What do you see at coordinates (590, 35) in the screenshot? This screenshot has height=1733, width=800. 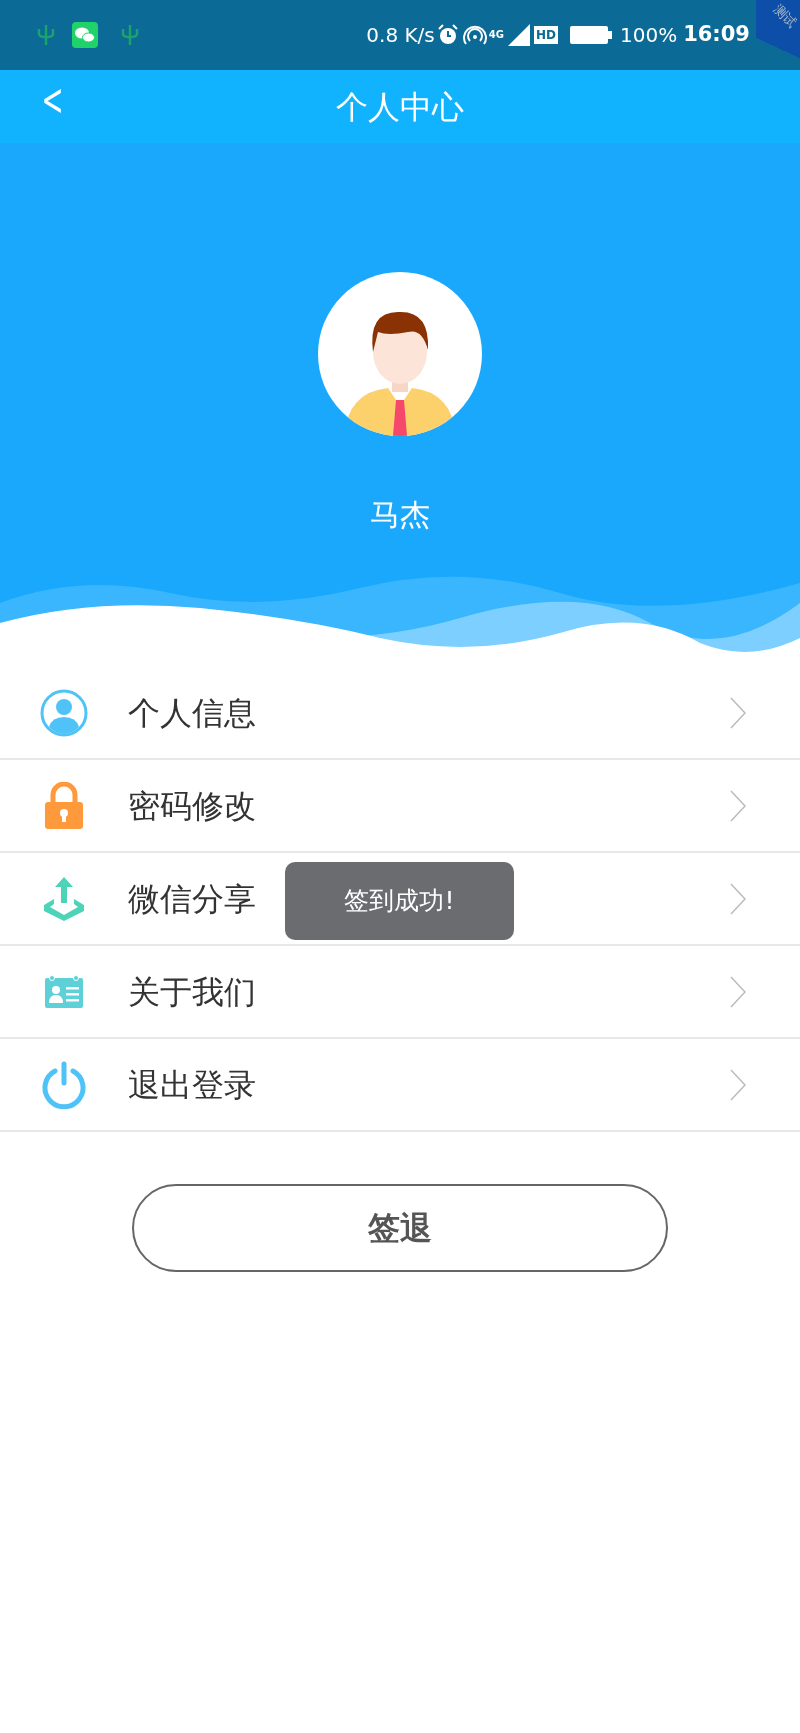 I see `battery-icon` at bounding box center [590, 35].